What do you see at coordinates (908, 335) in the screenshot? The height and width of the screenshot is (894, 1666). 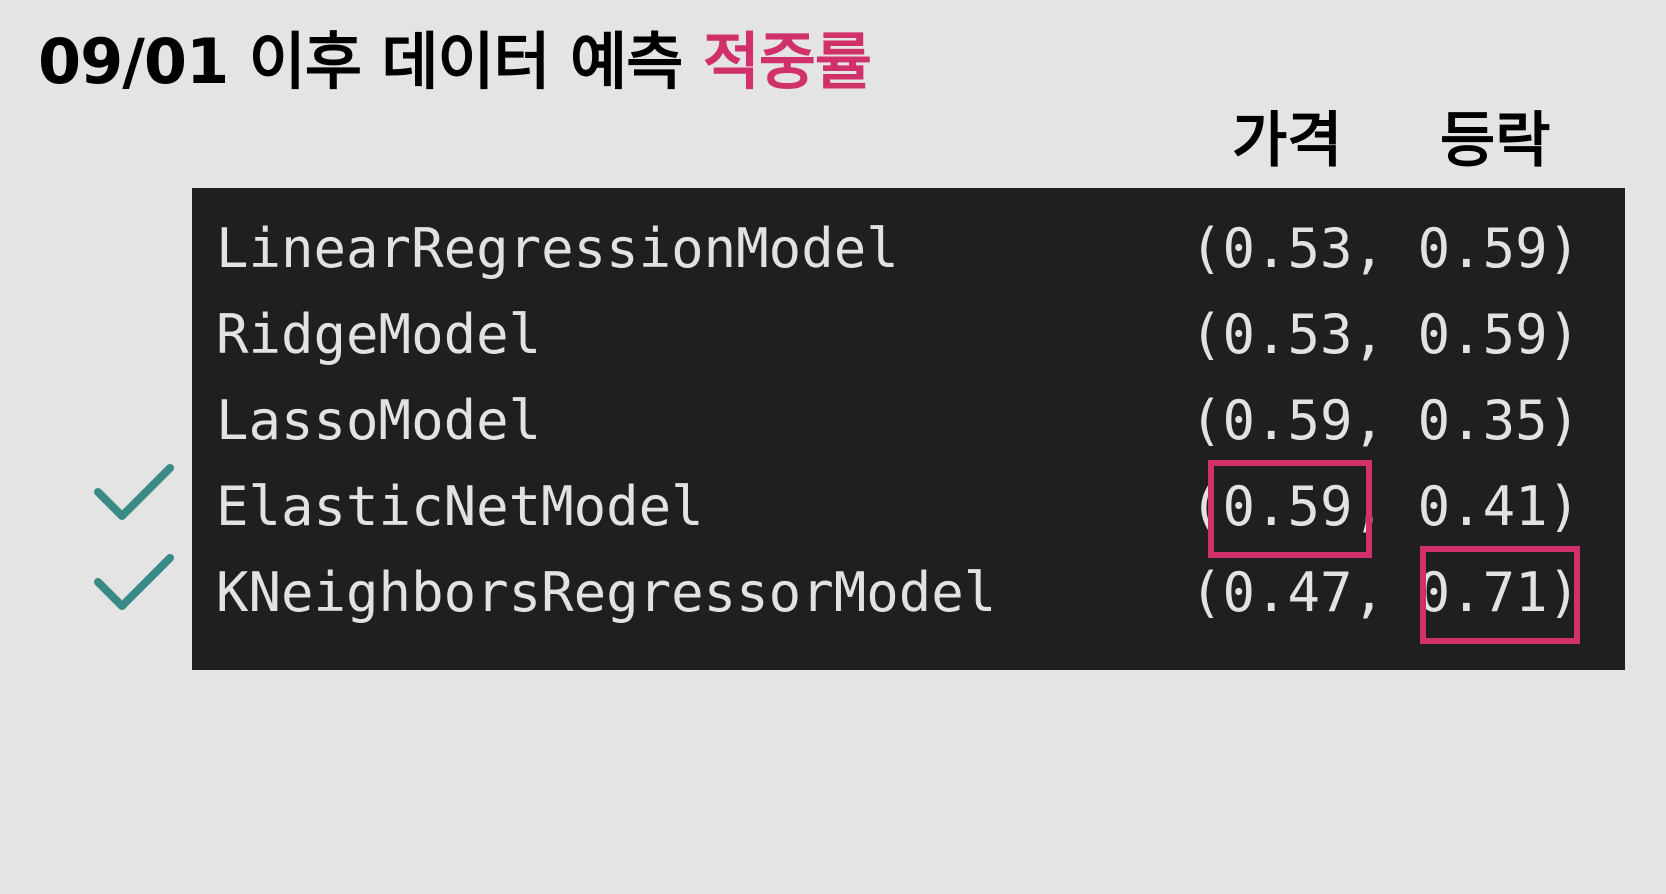 I see `result-row: RidgeModel (0.53, 0.59)` at bounding box center [908, 335].